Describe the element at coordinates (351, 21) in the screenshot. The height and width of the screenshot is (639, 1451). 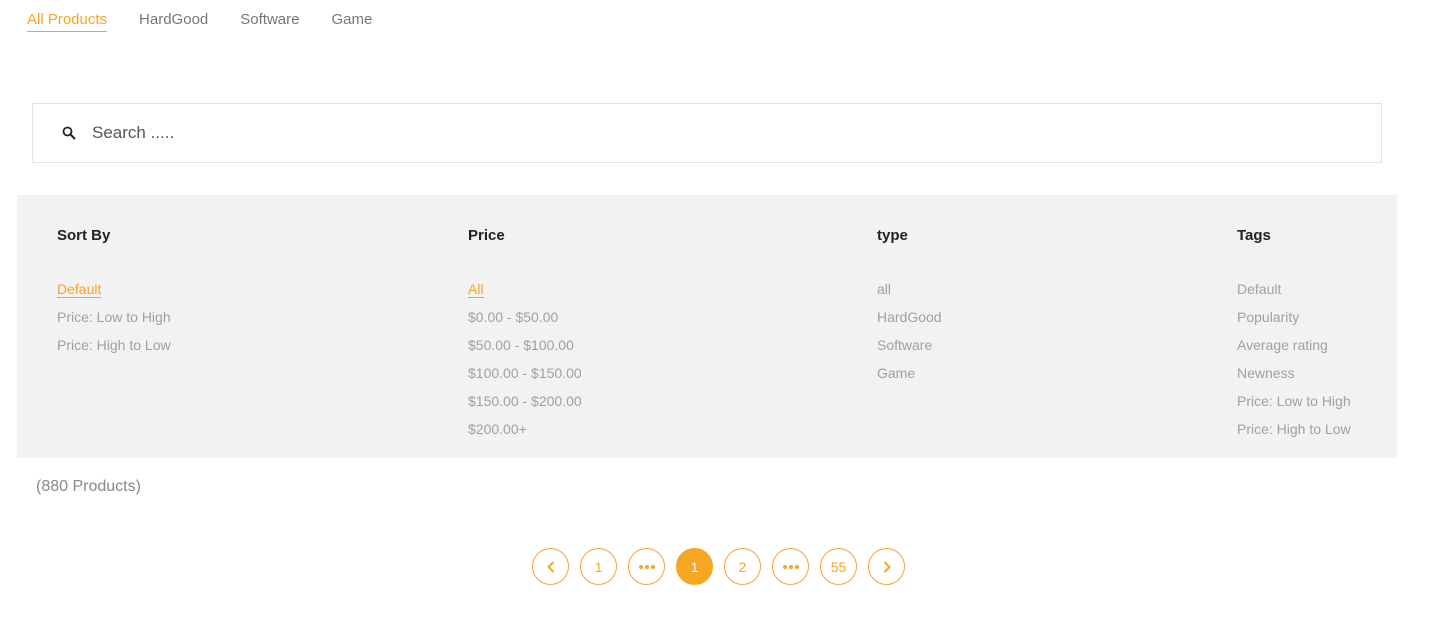
I see `tab-game: Game` at that location.